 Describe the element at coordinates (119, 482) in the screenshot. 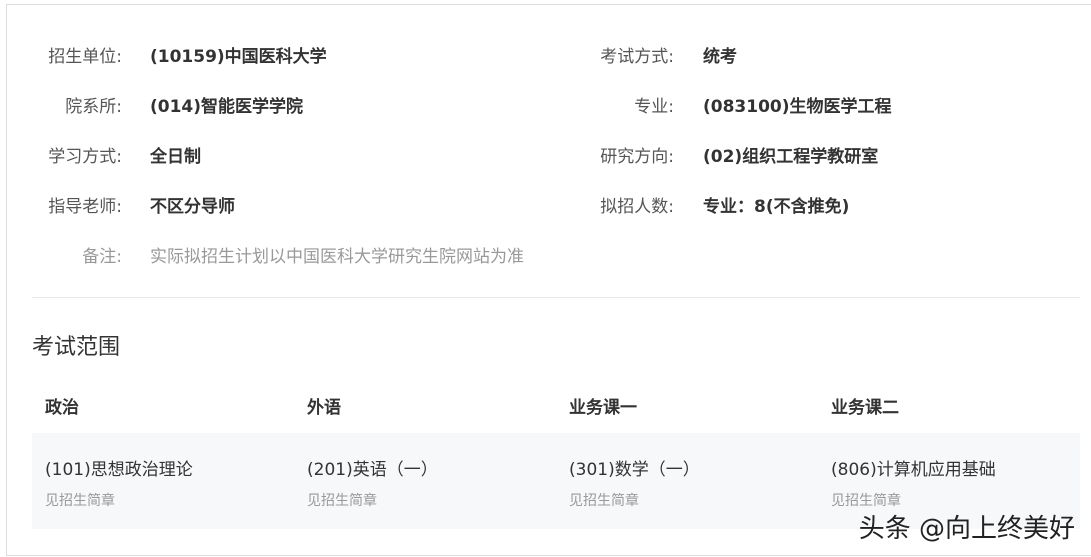

I see `cell-politics: (101)思想政治理论见招生简章` at that location.